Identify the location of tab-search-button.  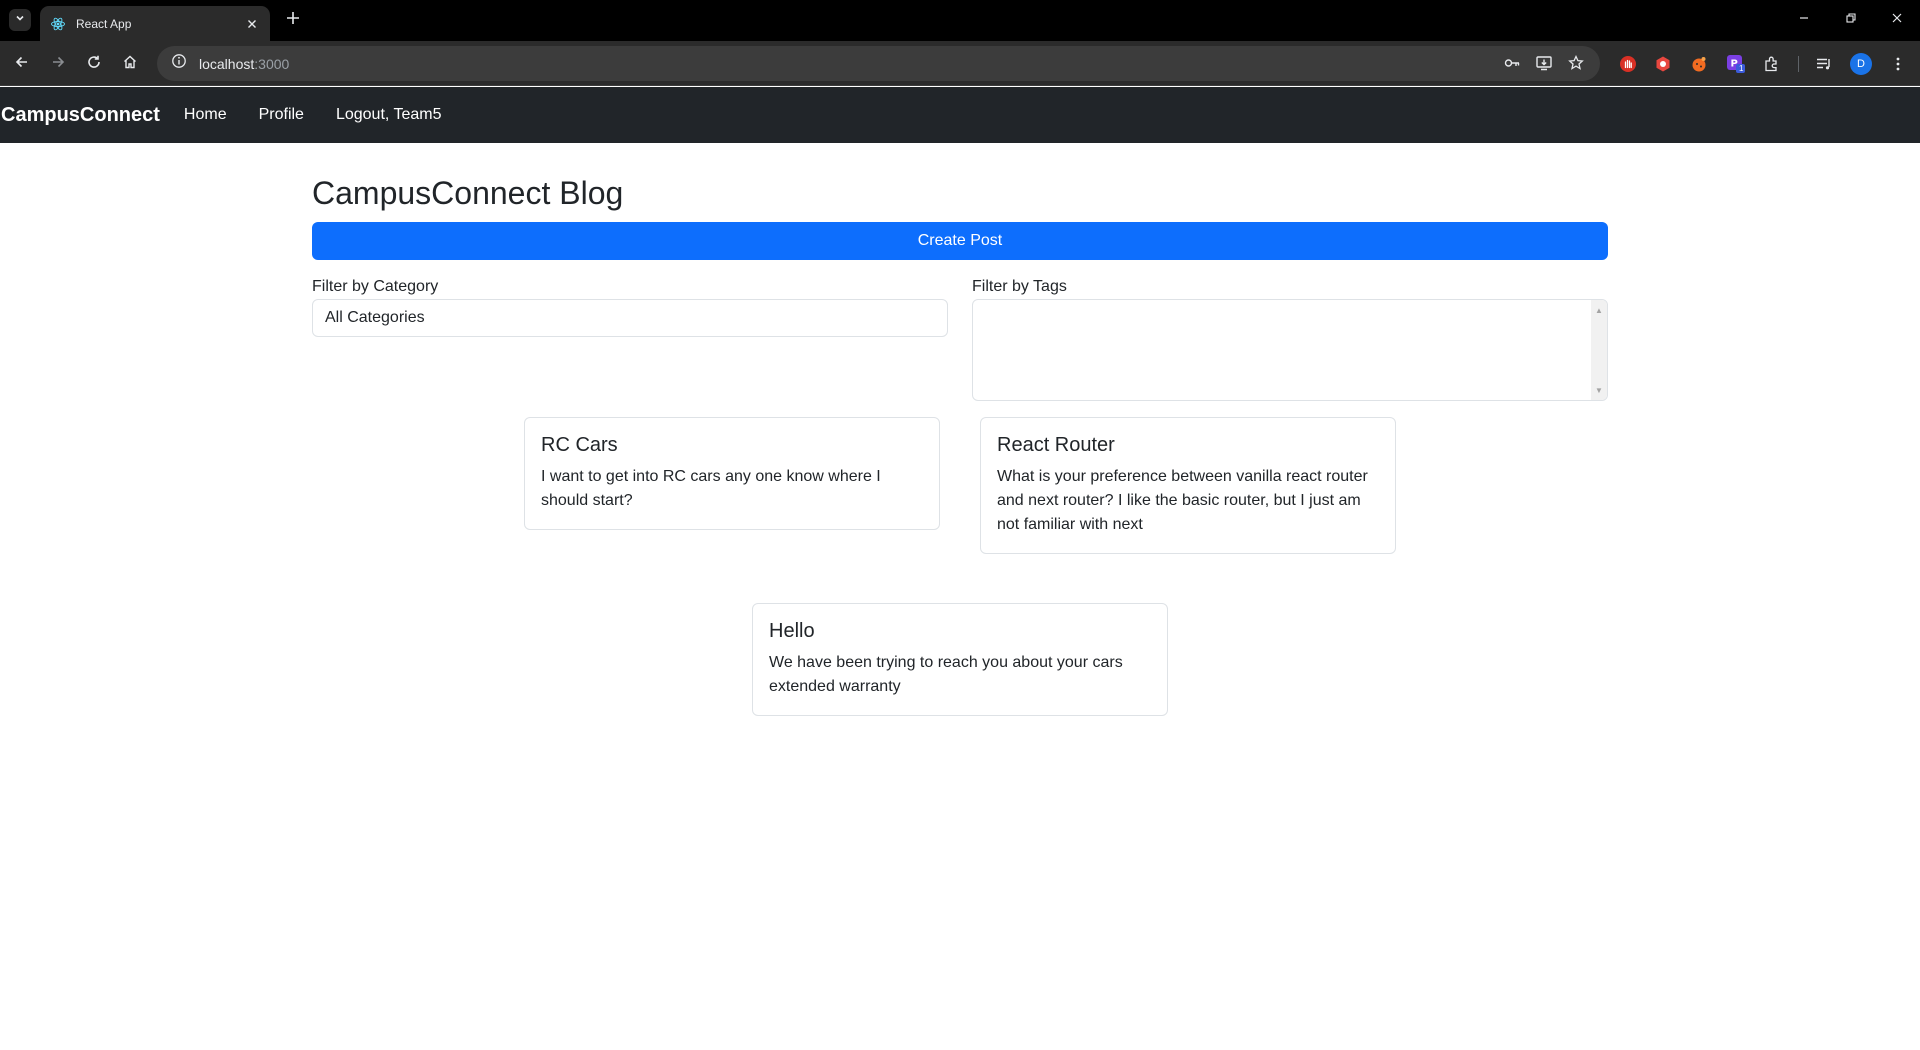
(20, 20).